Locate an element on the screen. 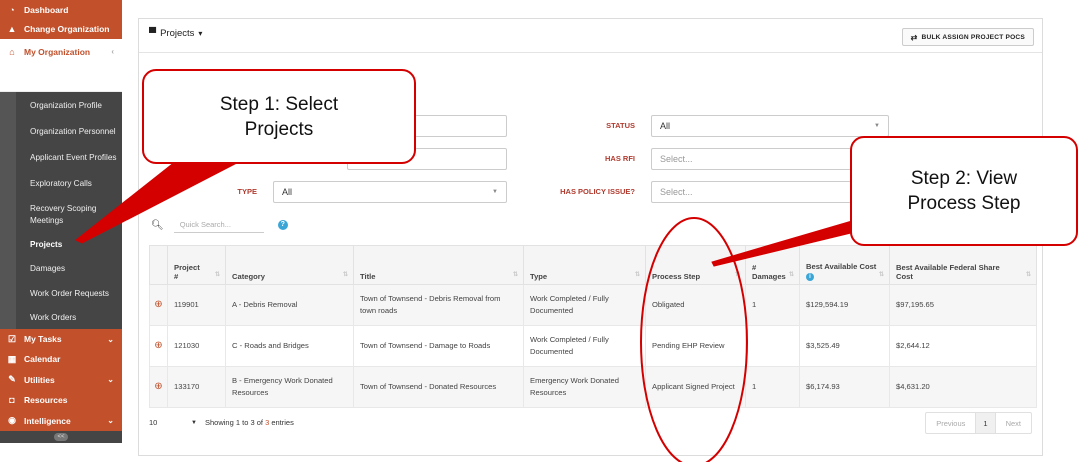  cell-category: C - Roads and Bridges is located at coordinates (289, 346).